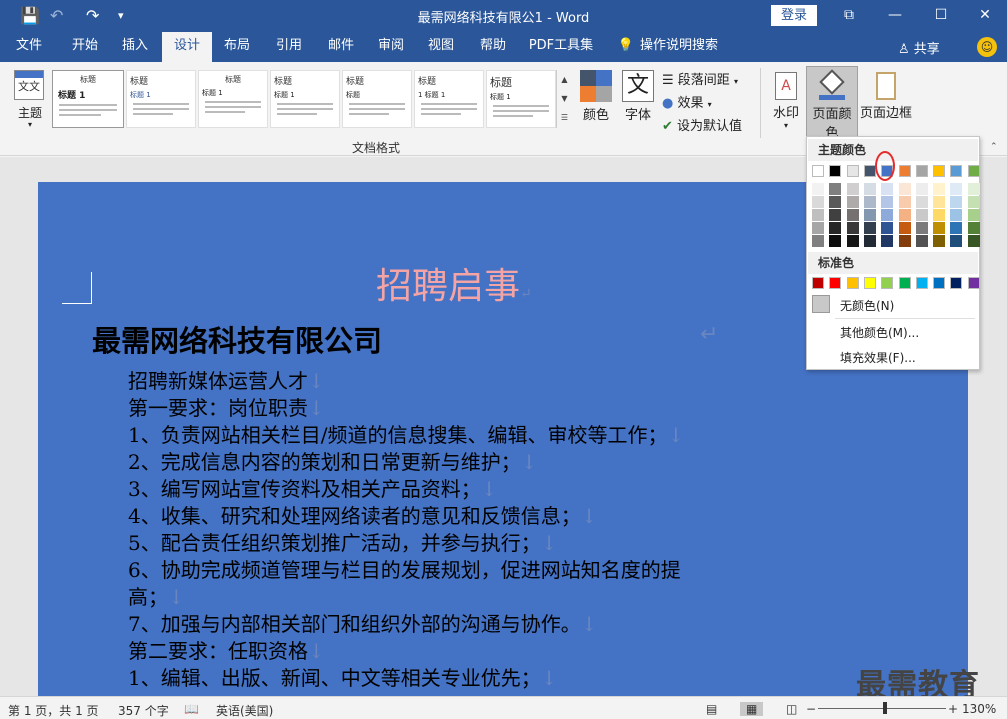 The image size is (1007, 719). Describe the element at coordinates (29, 85) in the screenshot. I see `themes-icon: 文文` at that location.